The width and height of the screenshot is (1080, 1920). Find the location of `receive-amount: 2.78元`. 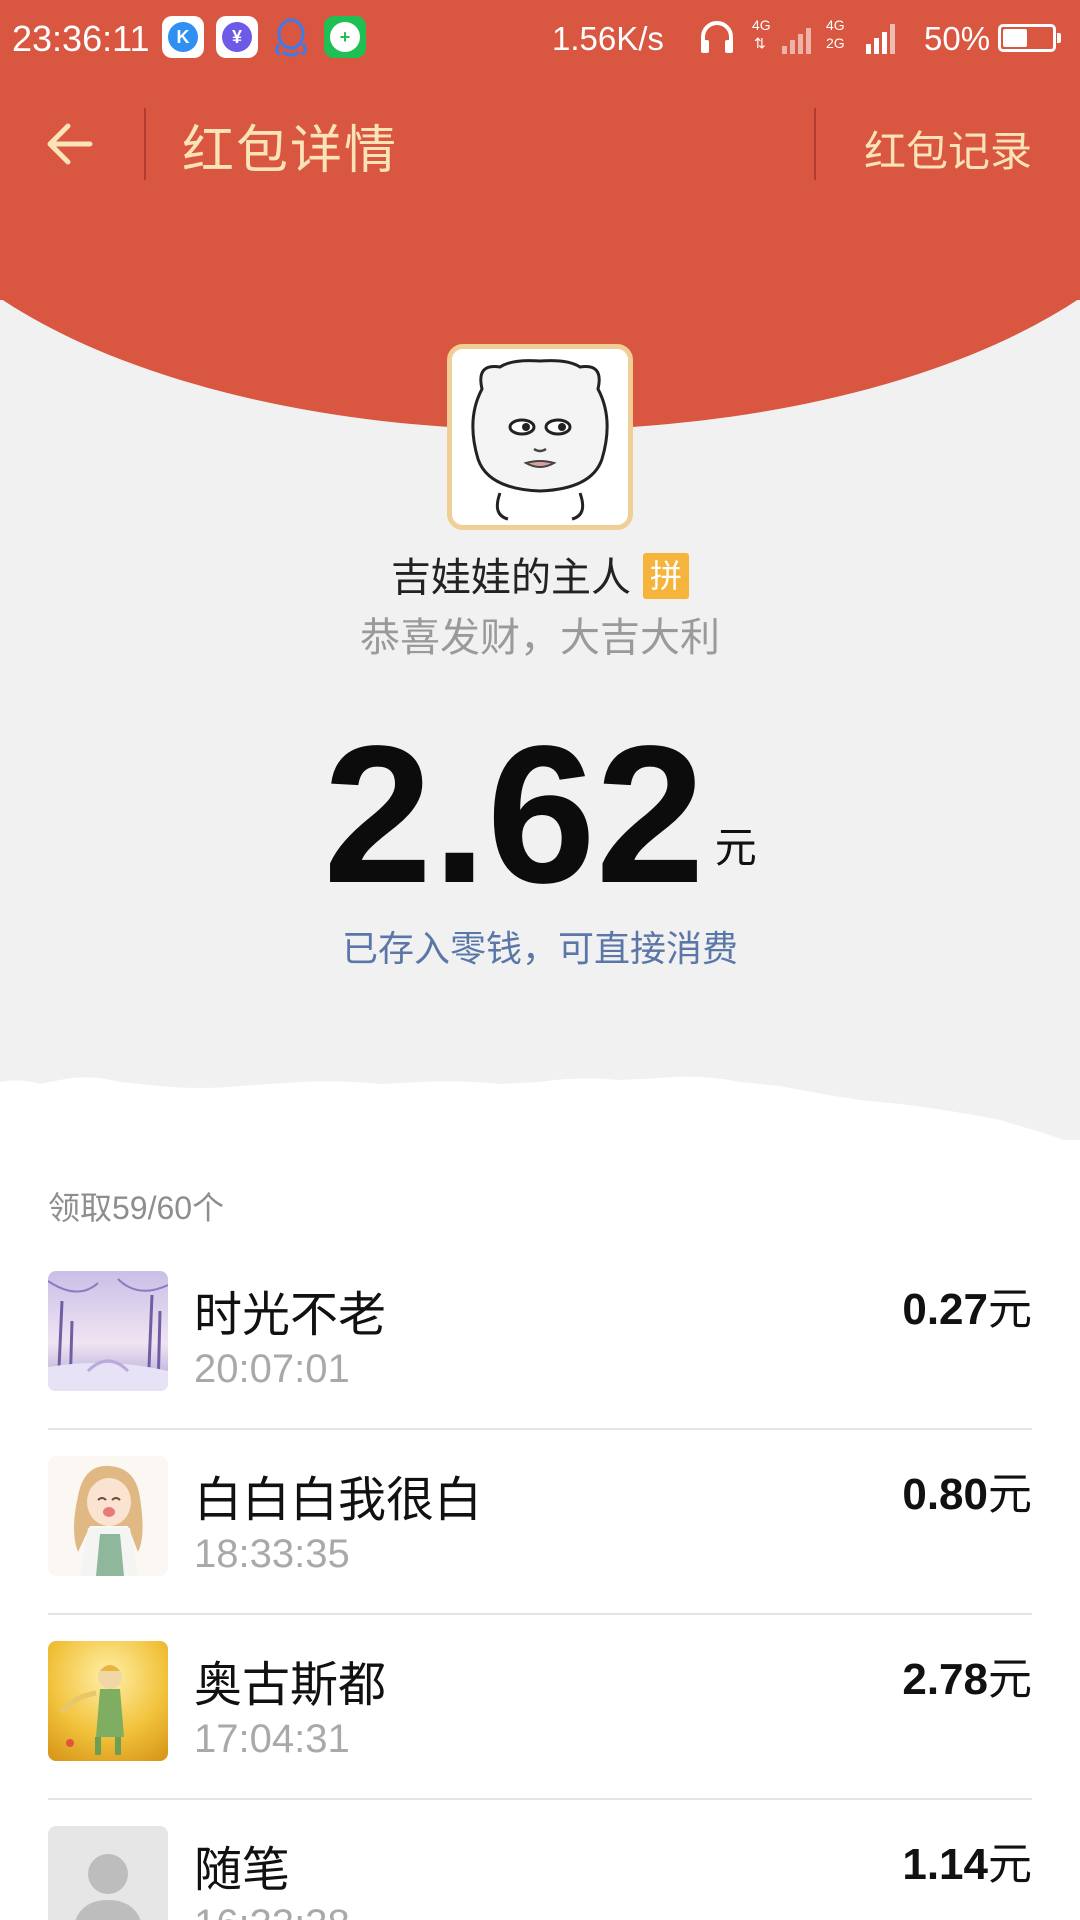

receive-amount: 2.78元 is located at coordinates (967, 1675).